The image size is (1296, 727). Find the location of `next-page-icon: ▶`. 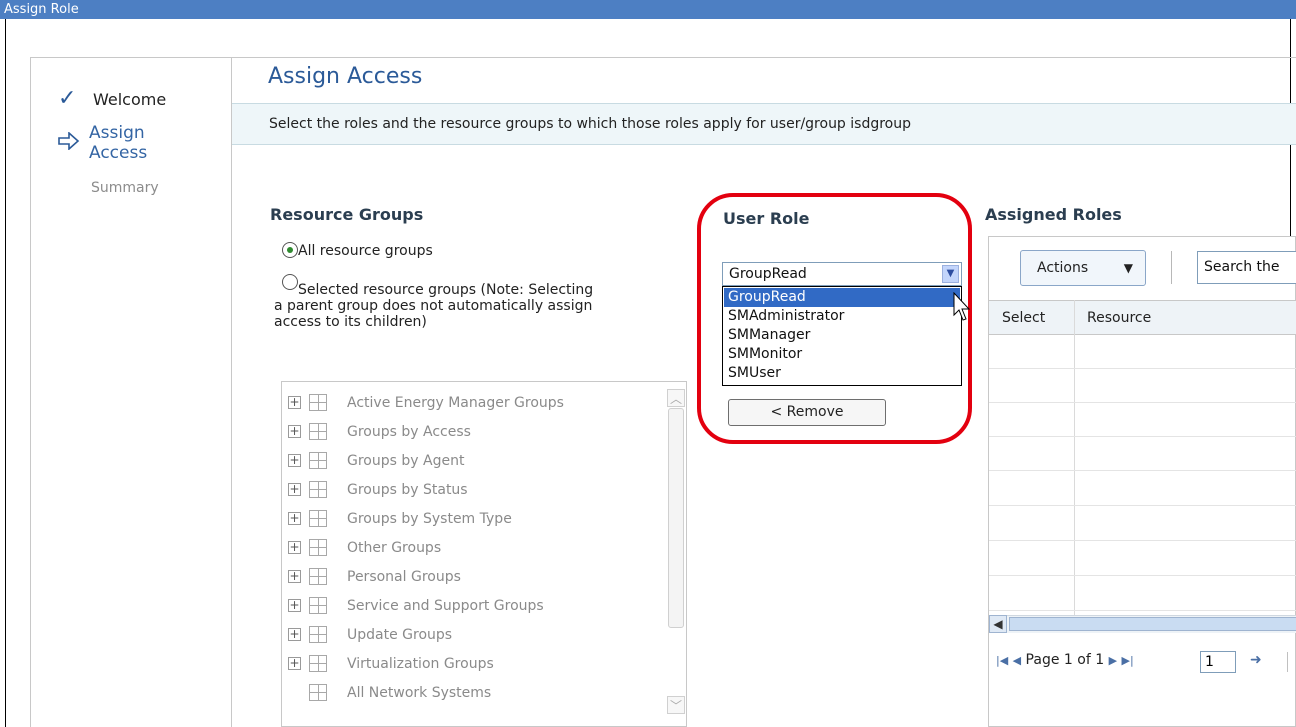

next-page-icon: ▶ is located at coordinates (1113, 660).